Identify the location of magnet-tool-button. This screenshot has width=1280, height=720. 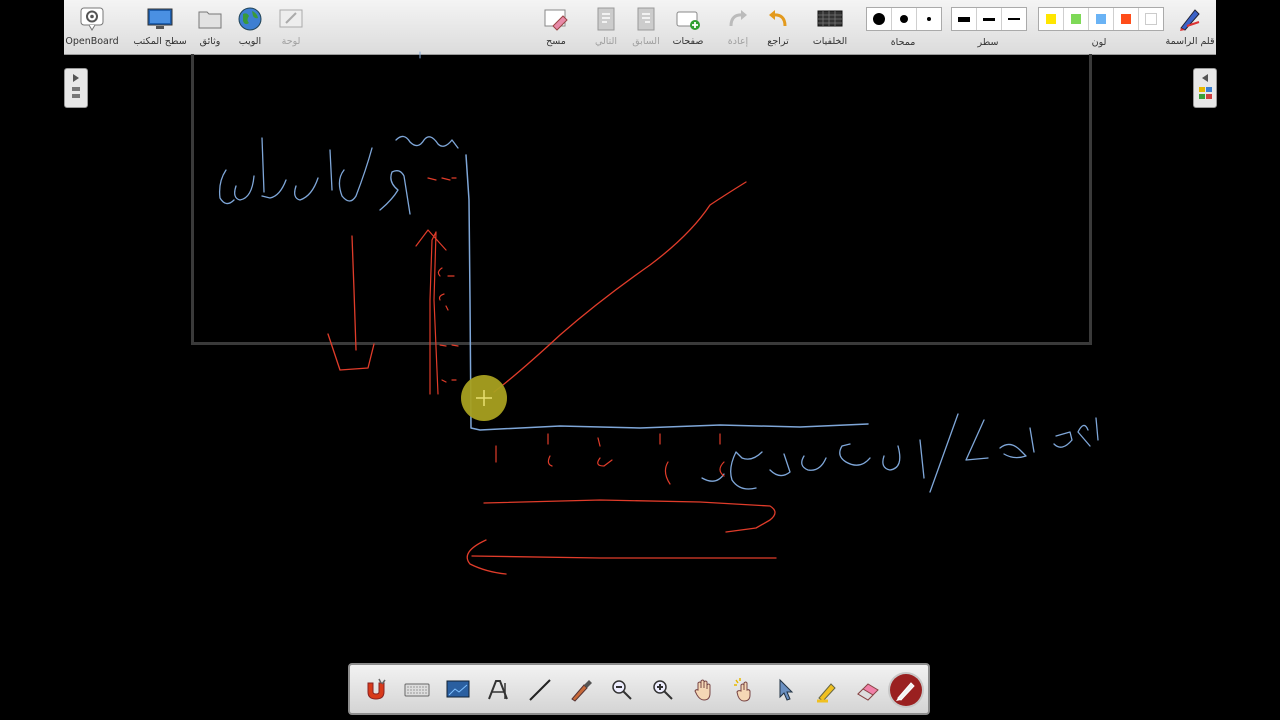
(376, 690).